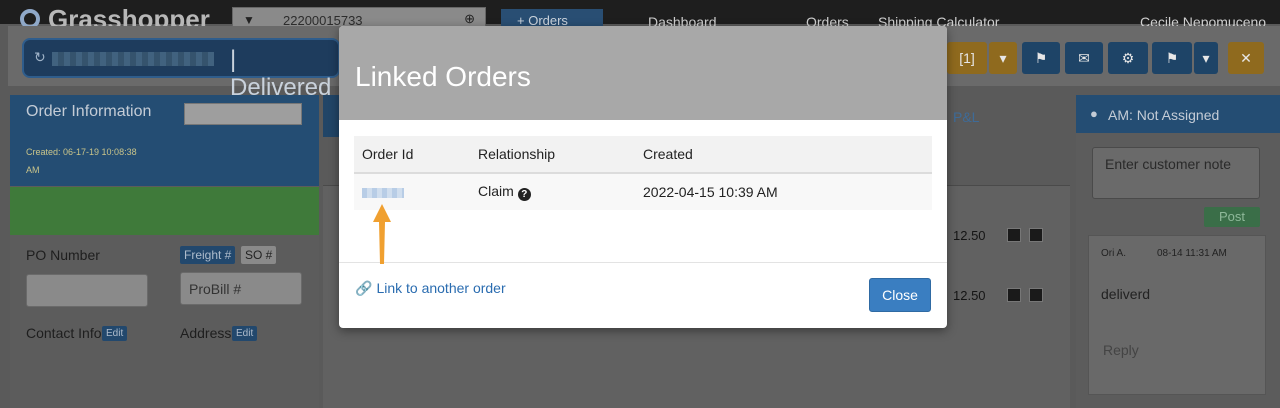  Describe the element at coordinates (208, 255) in the screenshot. I see `freight-tab: Freight #` at that location.